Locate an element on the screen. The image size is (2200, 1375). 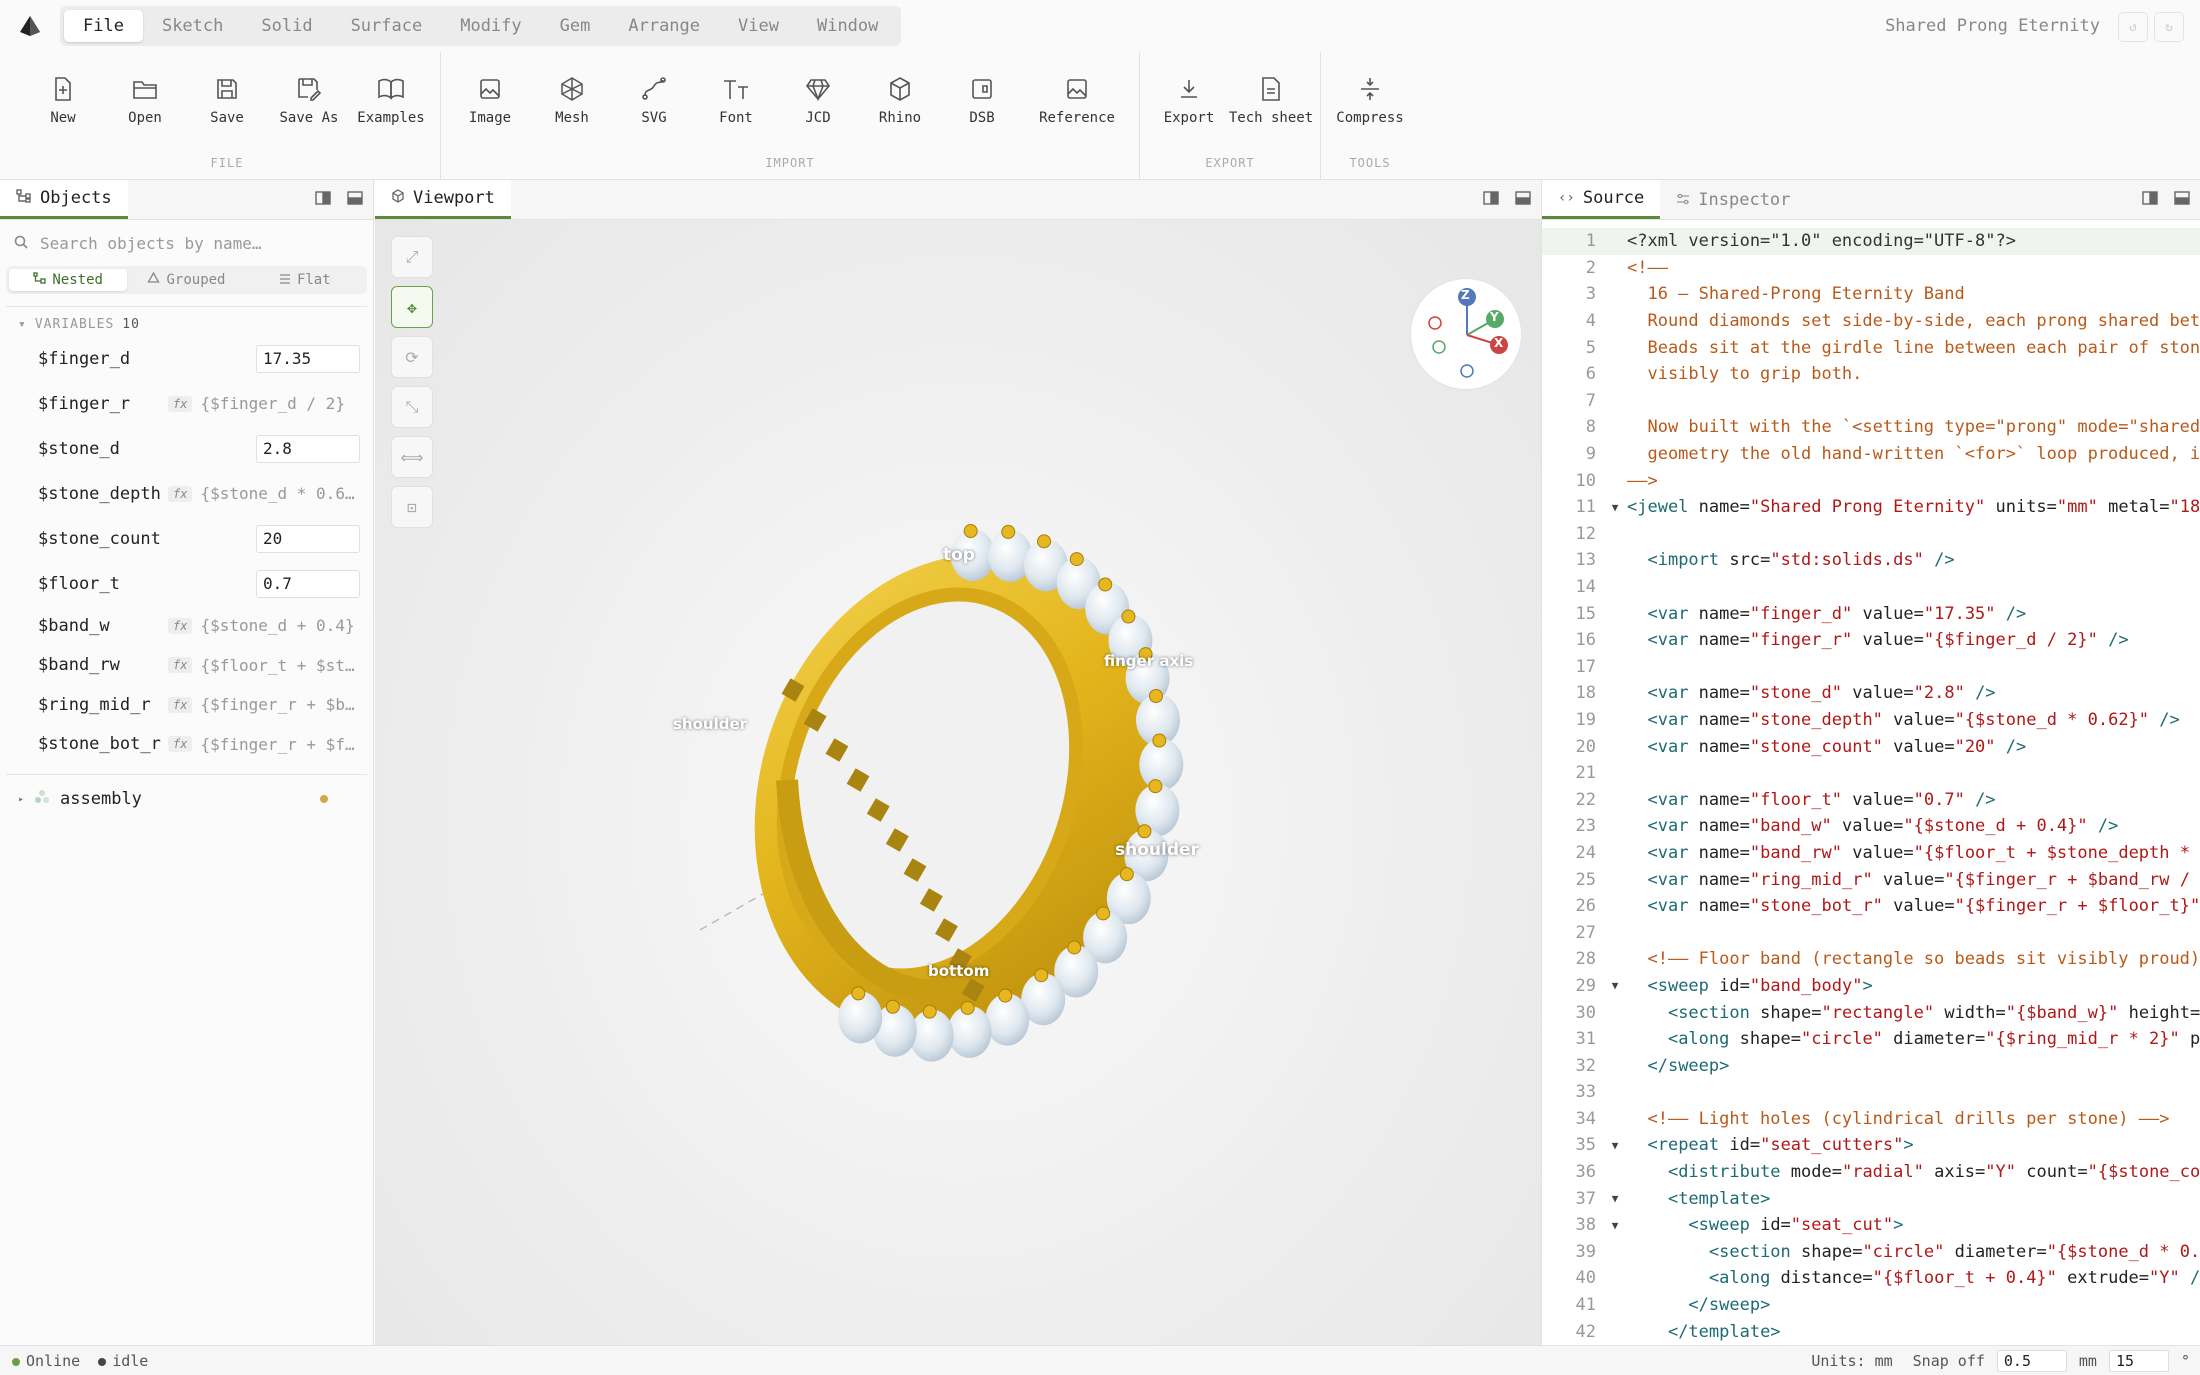
menu-solid: Solid is located at coordinates (286, 26).